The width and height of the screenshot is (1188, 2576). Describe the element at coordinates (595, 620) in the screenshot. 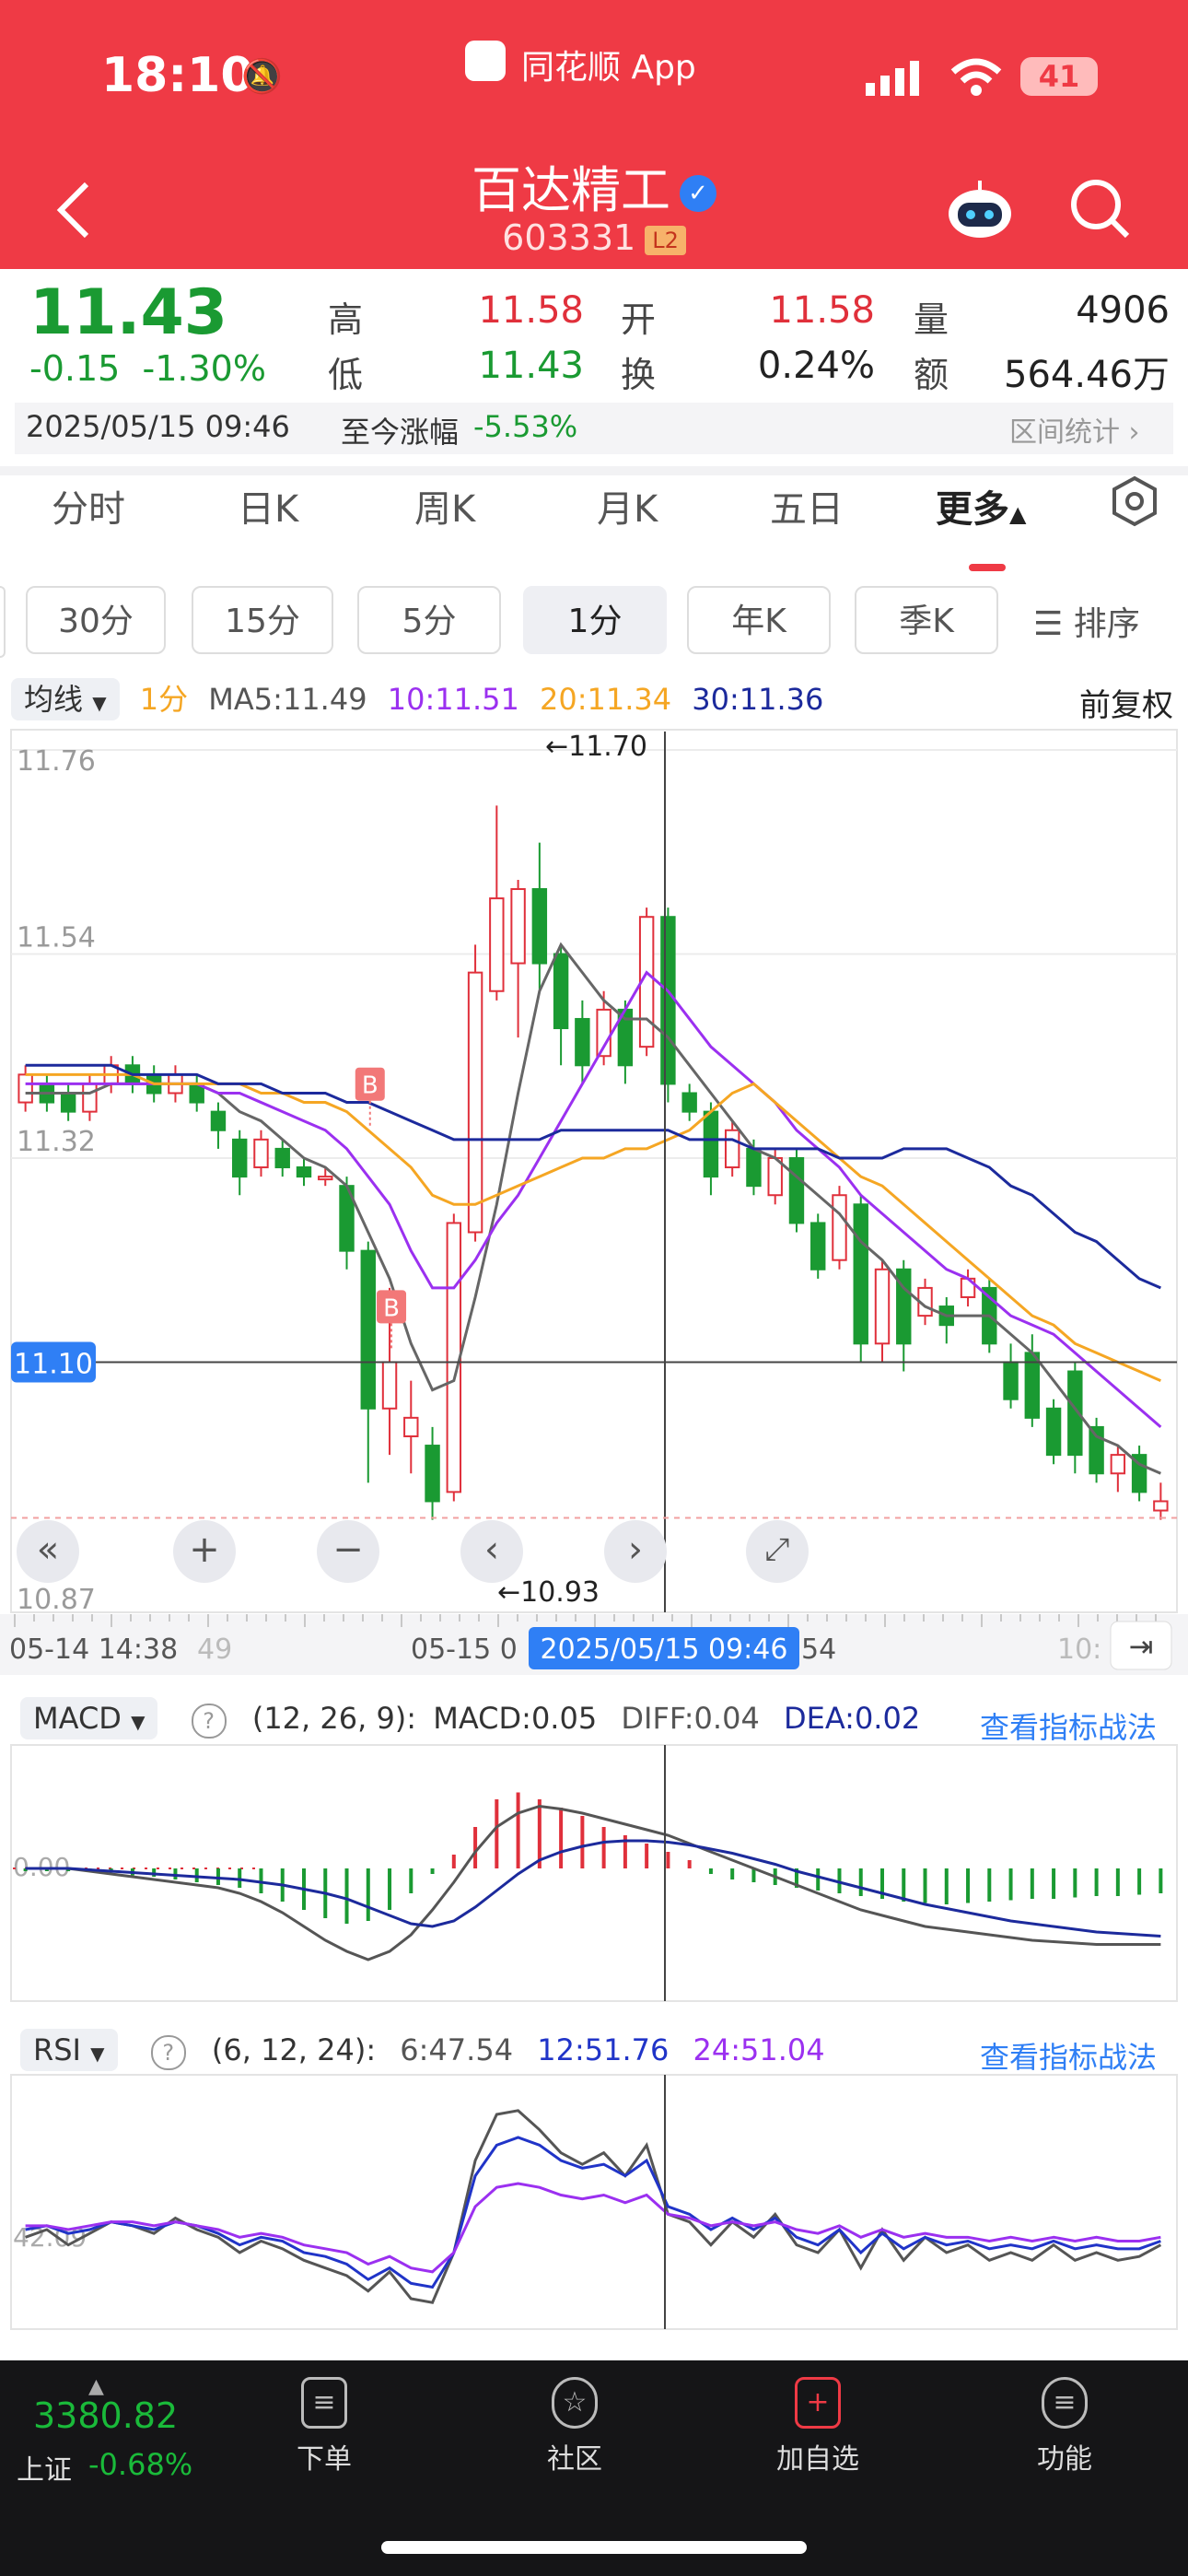

I see `chip-1min: 1分` at that location.